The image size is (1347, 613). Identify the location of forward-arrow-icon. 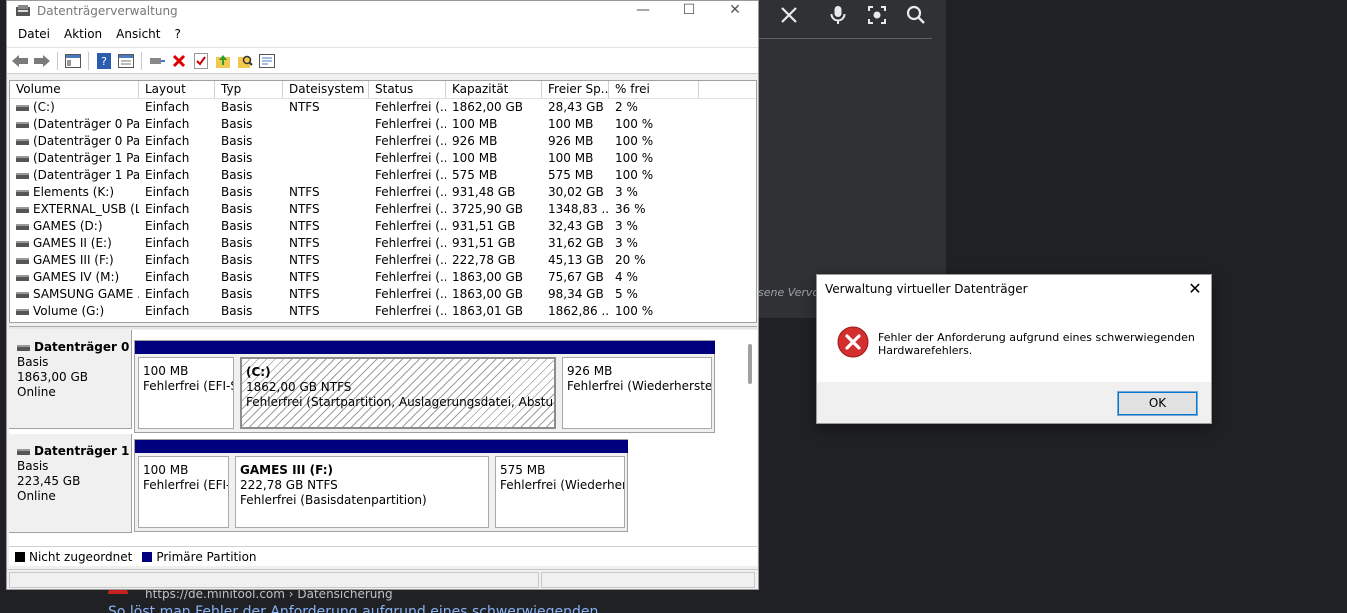
(42, 61).